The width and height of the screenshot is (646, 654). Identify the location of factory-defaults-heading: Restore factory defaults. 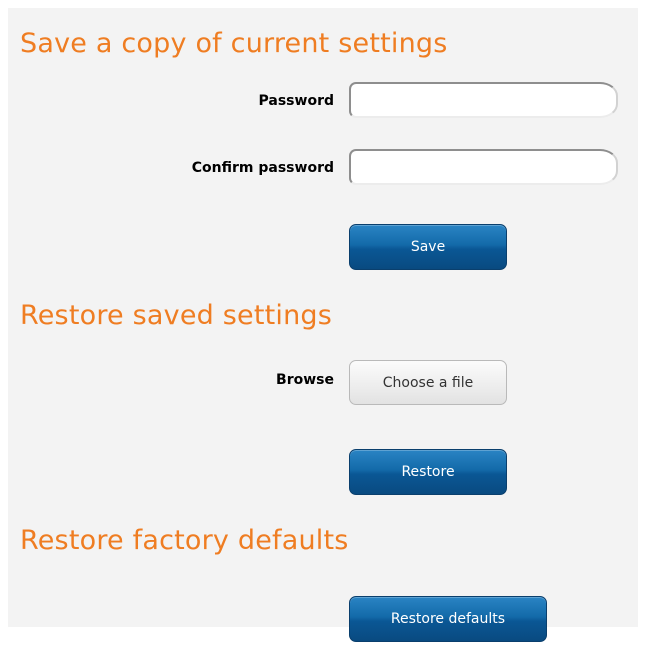
(184, 540).